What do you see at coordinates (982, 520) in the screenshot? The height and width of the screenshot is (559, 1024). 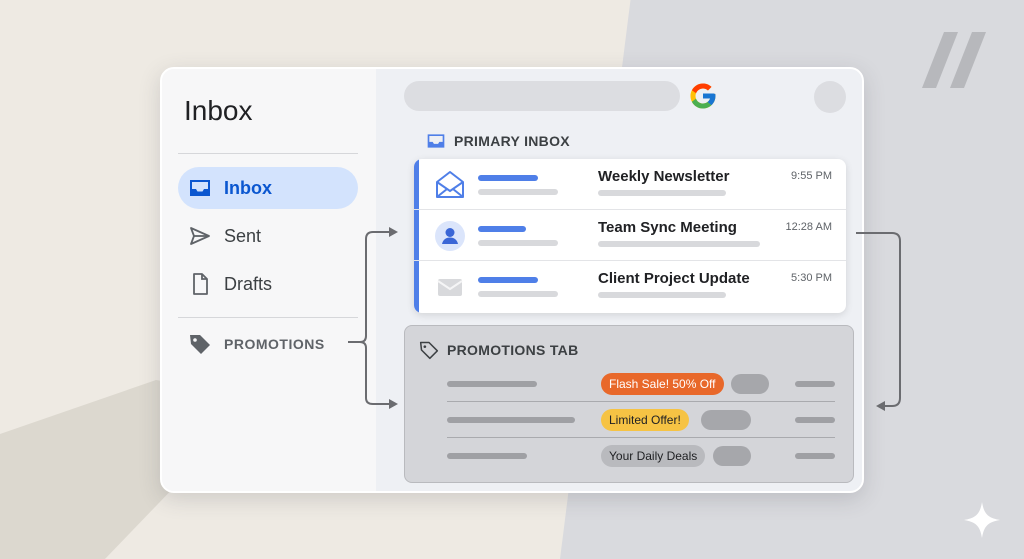 I see `sparkle-icon` at bounding box center [982, 520].